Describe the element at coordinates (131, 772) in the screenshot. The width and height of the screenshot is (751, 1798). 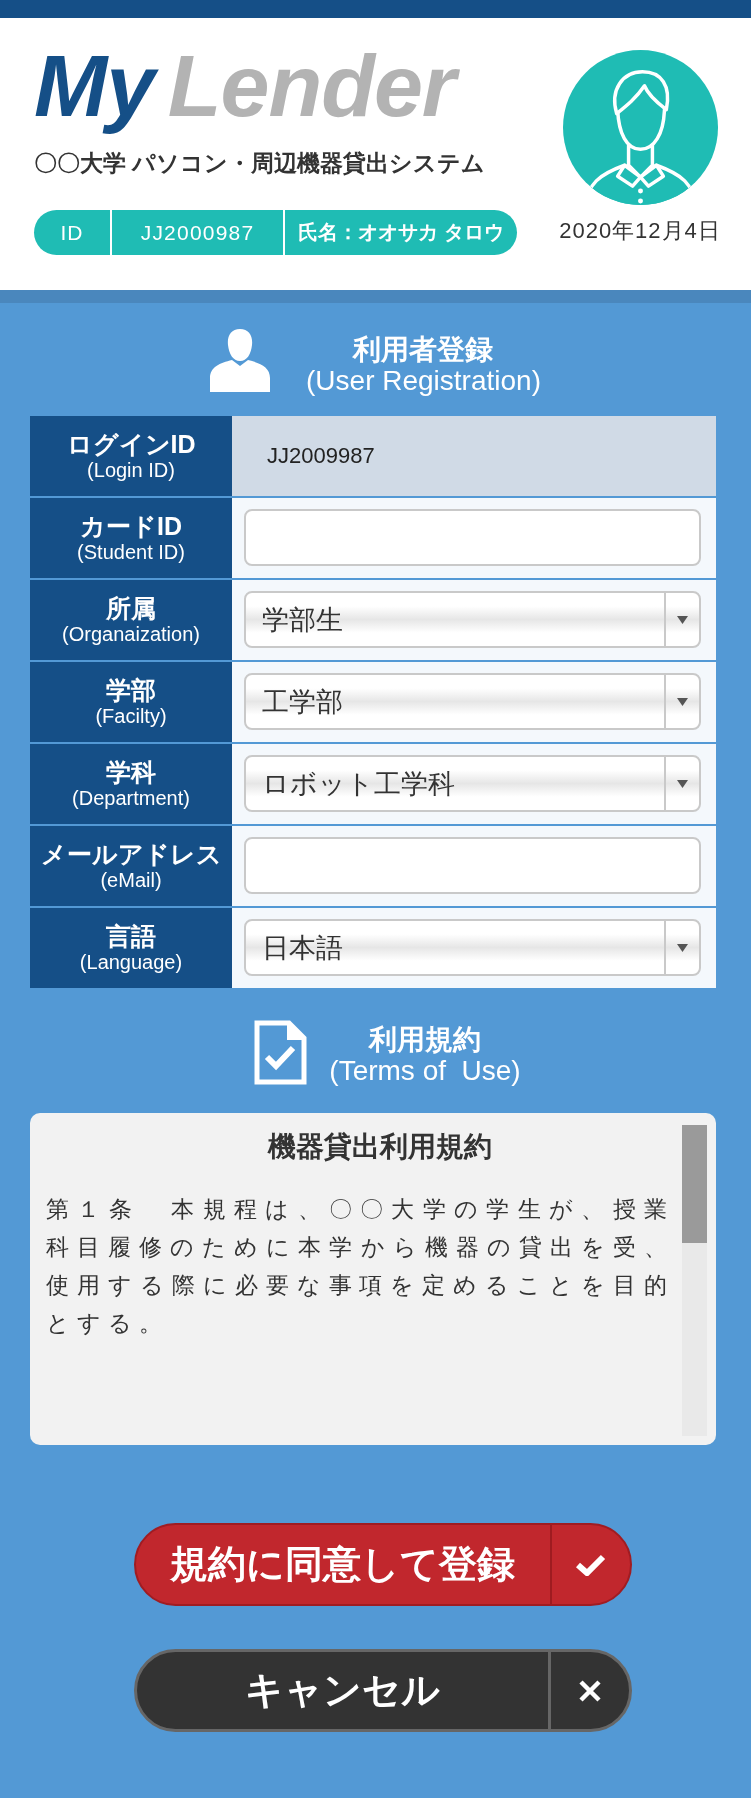
I see `field-label: 学科` at that location.